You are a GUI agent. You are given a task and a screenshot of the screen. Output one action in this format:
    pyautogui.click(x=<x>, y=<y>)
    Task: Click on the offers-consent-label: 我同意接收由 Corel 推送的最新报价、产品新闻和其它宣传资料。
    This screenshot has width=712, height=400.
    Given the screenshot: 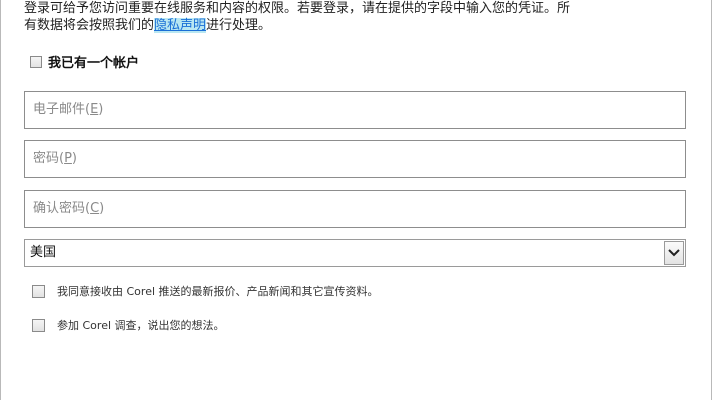 What is the action you would take?
    pyautogui.click(x=218, y=291)
    